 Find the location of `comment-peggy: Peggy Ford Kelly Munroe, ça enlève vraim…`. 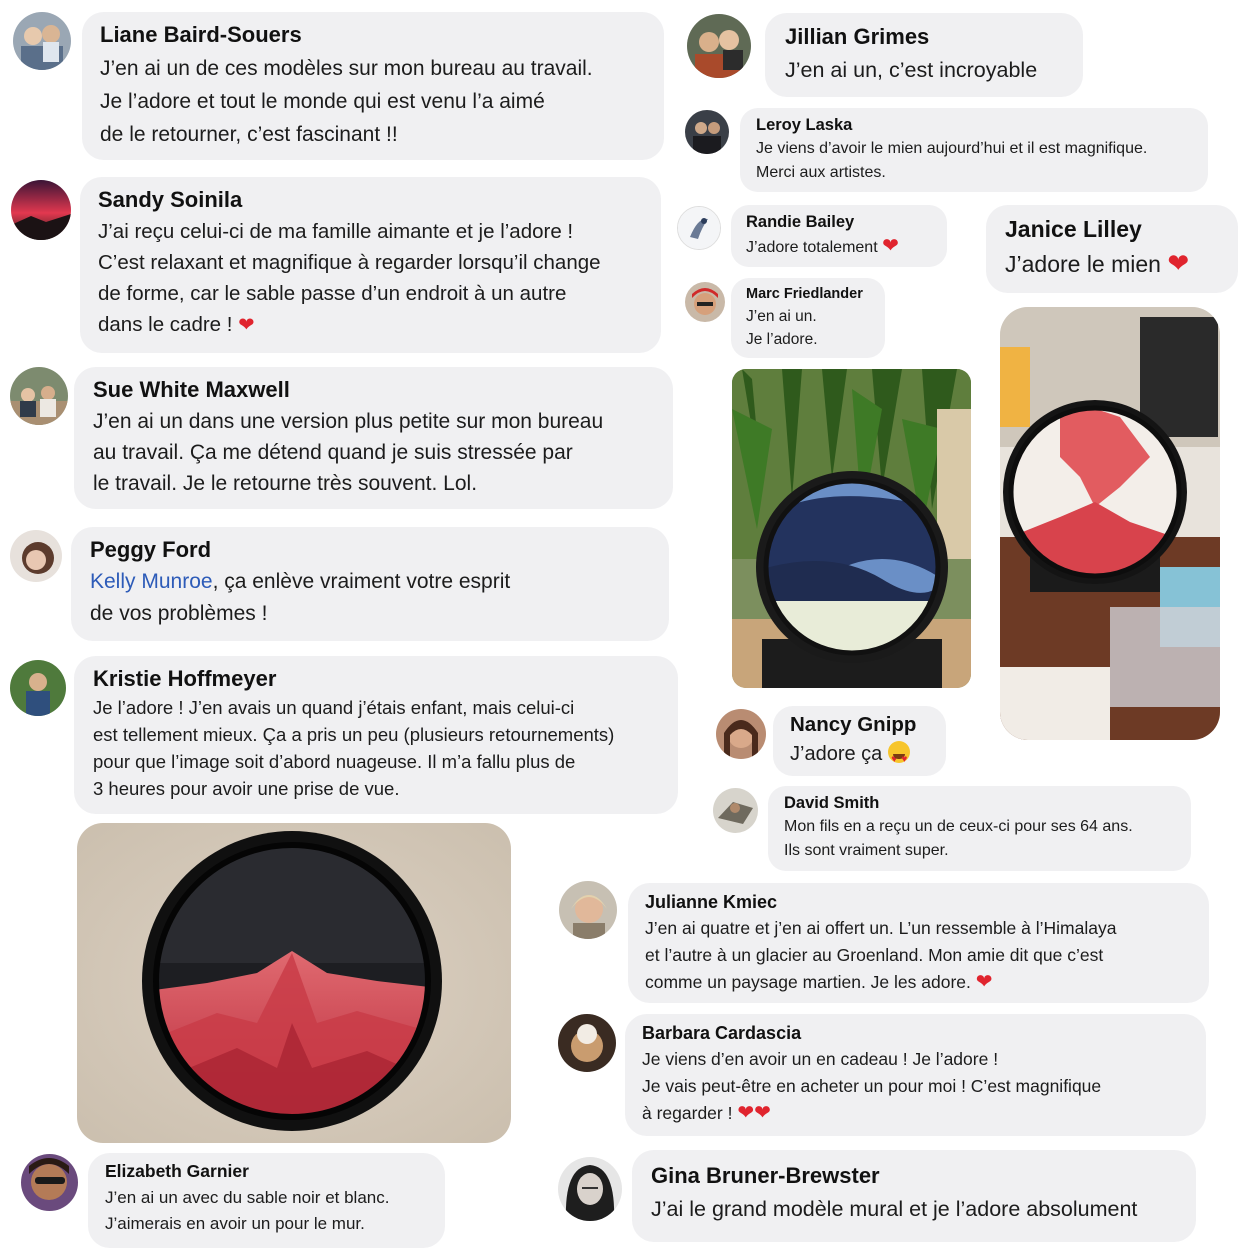

comment-peggy: Peggy Ford Kelly Munroe, ça enlève vraim… is located at coordinates (370, 584).